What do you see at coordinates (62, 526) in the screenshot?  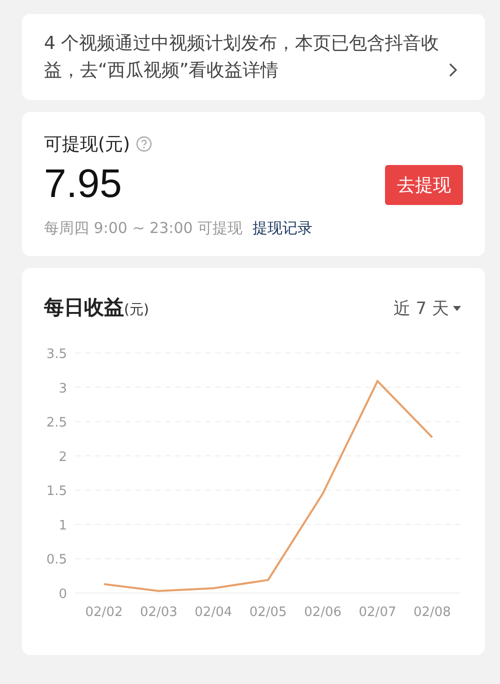 I see `axis-label: 1` at bounding box center [62, 526].